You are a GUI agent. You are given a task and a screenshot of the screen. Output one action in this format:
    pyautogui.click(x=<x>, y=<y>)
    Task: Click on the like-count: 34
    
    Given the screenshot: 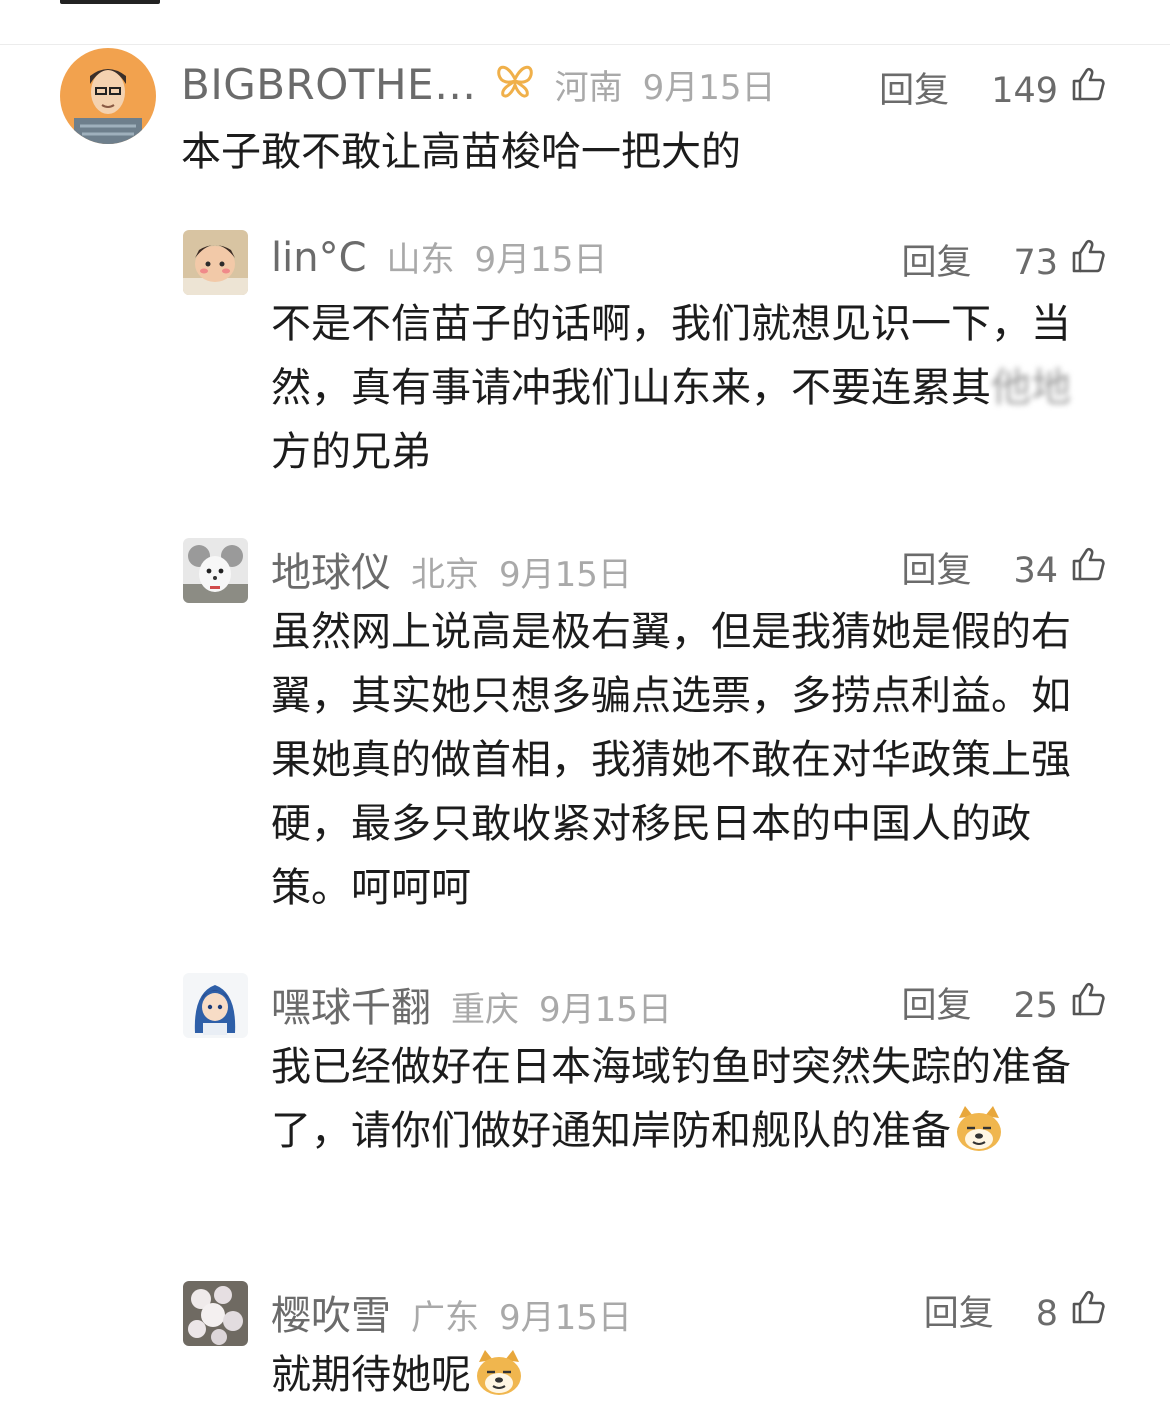 What is the action you would take?
    pyautogui.click(x=1035, y=571)
    